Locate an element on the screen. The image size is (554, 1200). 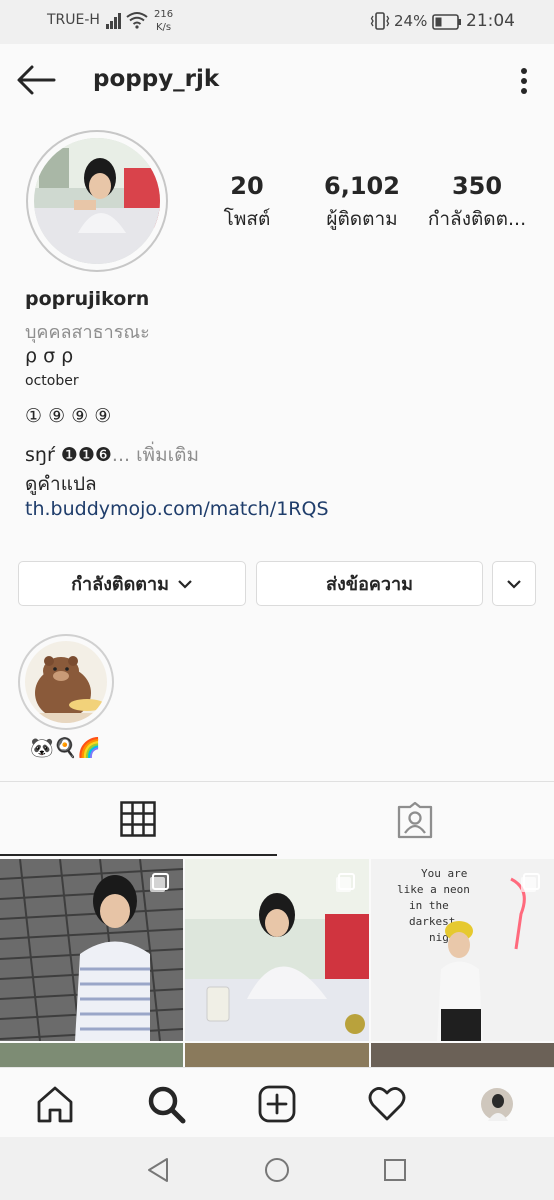
battery-icon is located at coordinates (446, 22).